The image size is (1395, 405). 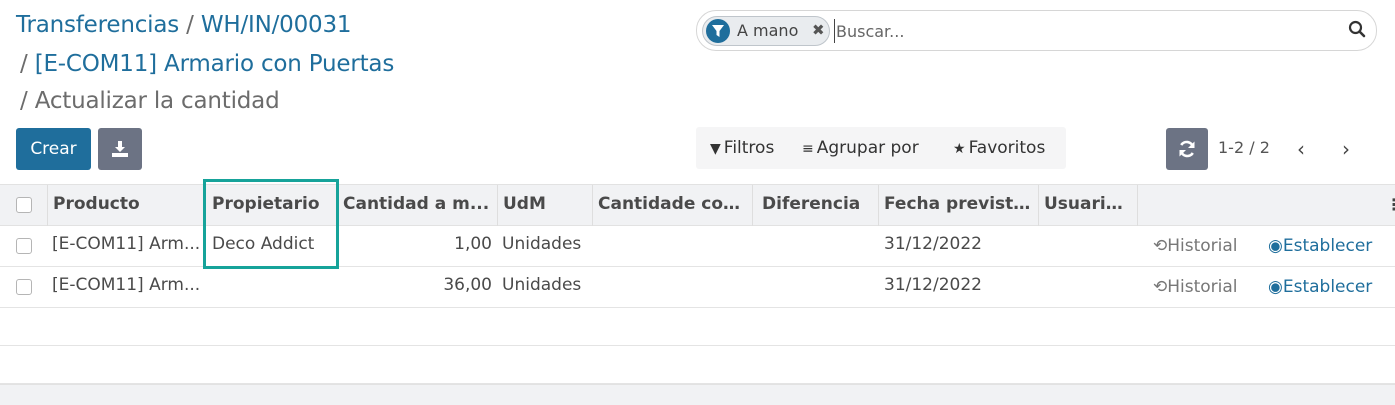 What do you see at coordinates (24, 205) in the screenshot?
I see `select-all-checkbox` at bounding box center [24, 205].